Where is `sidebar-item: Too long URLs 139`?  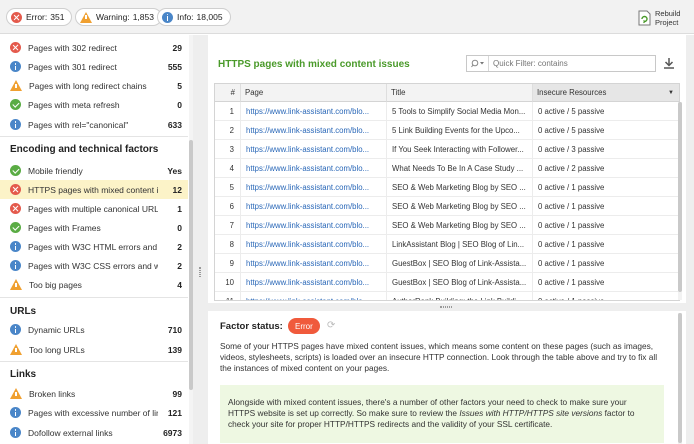 sidebar-item: Too long URLs 139 is located at coordinates (94, 349).